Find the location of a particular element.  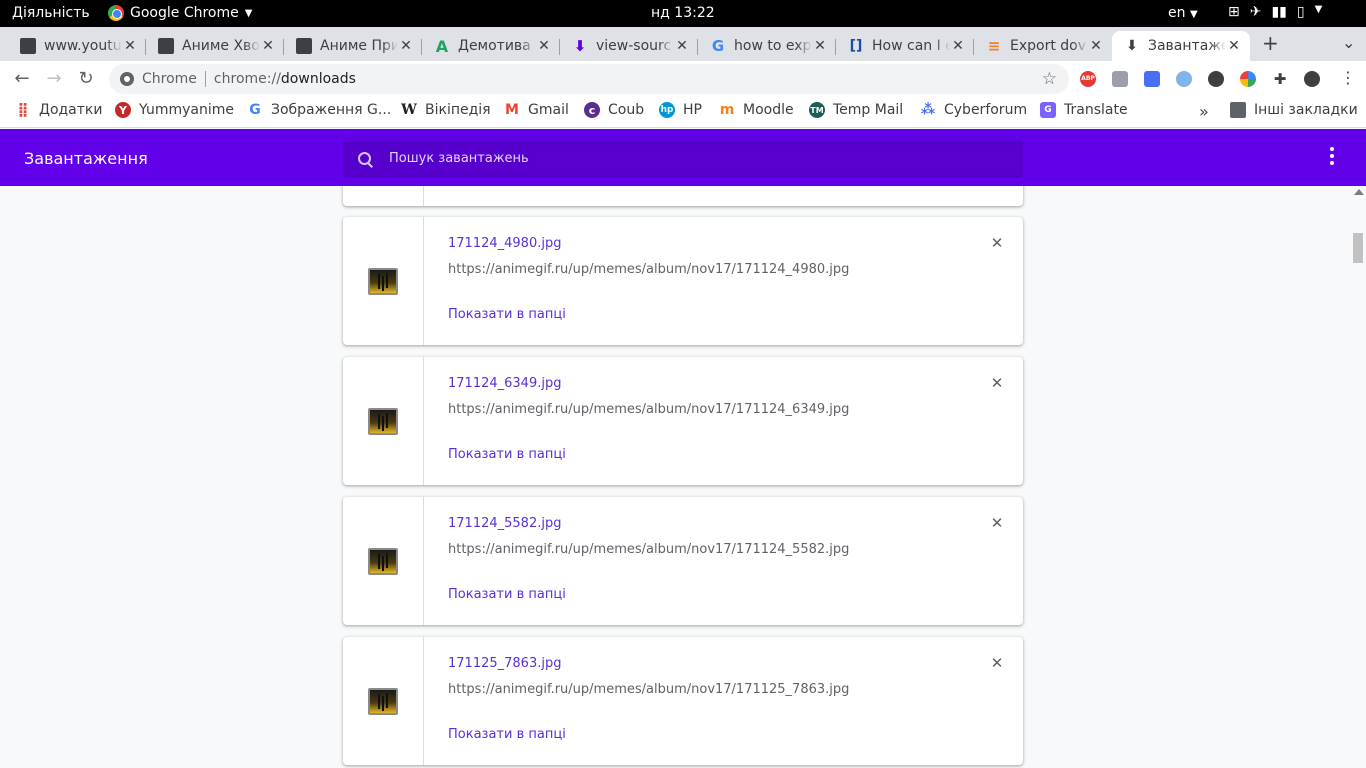

tab-view-source: ⬇ view-sourc ✕ is located at coordinates (625, 46).